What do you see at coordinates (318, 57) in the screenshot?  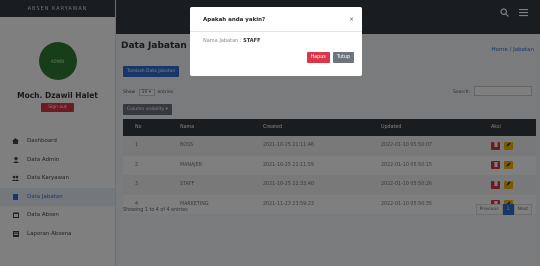 I see `confirm-delete-button: Hapus` at bounding box center [318, 57].